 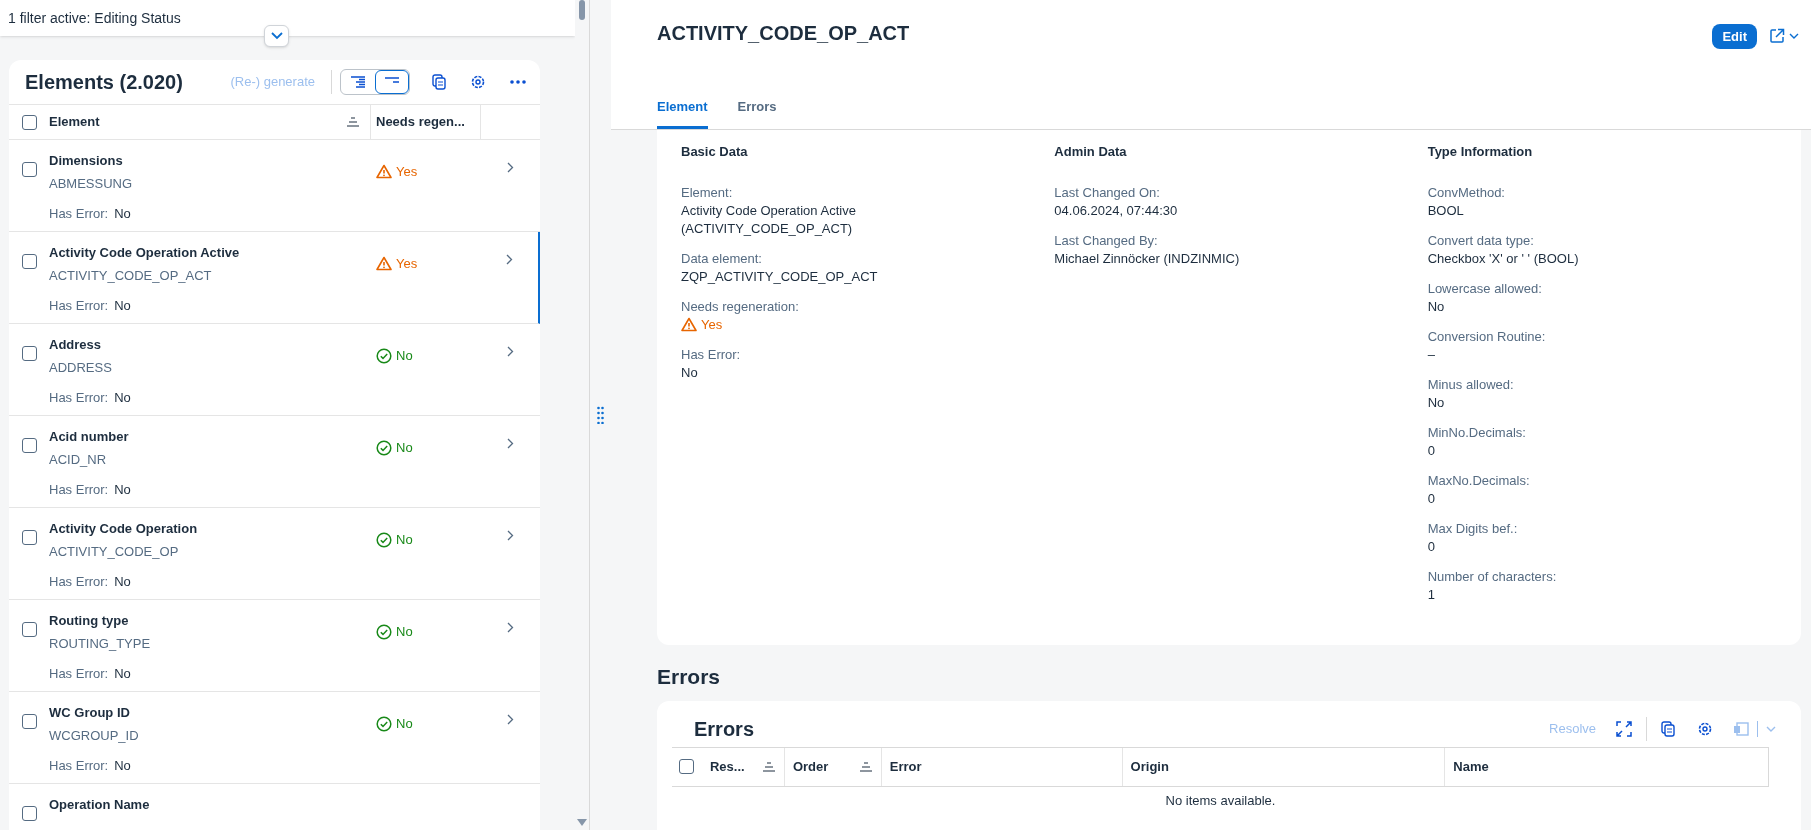 What do you see at coordinates (1471, 384) in the screenshot?
I see `field-label: Minus allowed:` at bounding box center [1471, 384].